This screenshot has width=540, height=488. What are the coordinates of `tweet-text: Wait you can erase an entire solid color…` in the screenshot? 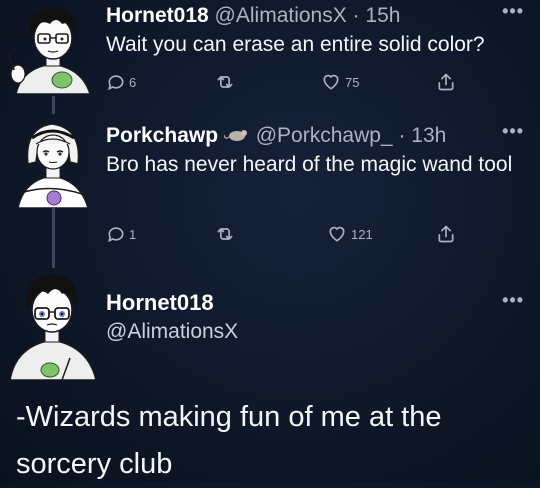 It's located at (295, 44).